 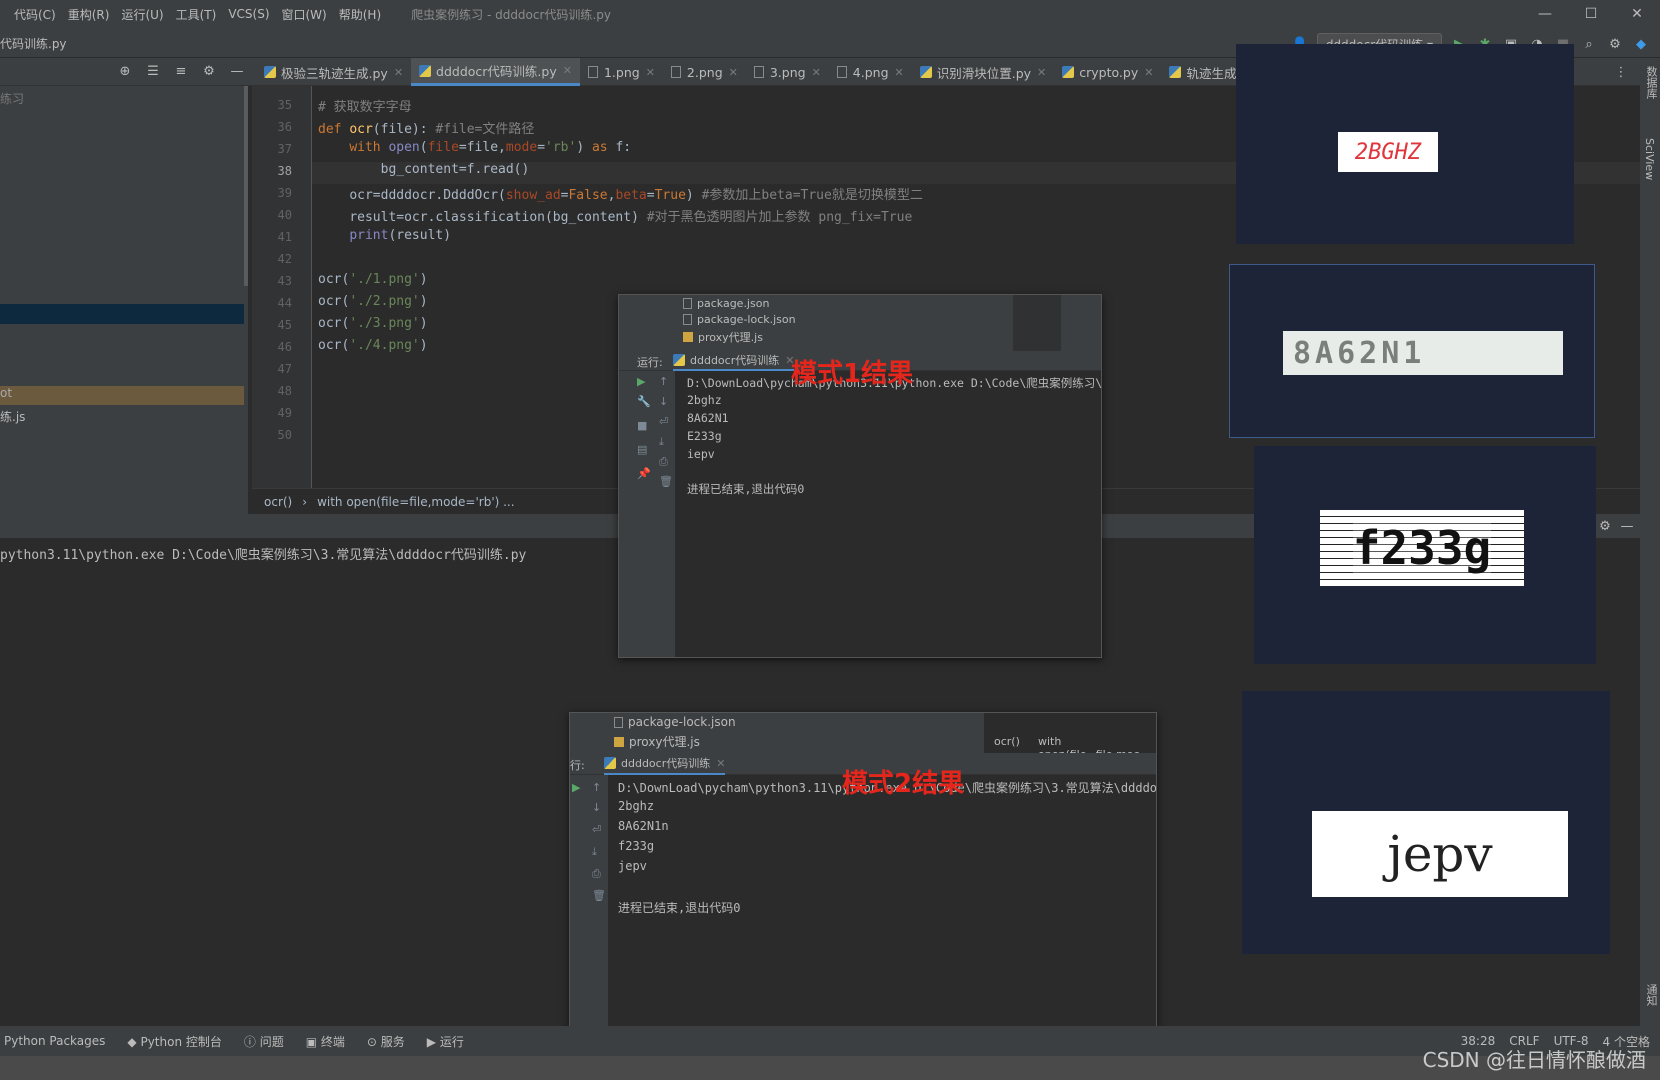 I want to click on project-item-js: 练.js, so click(x=12, y=416).